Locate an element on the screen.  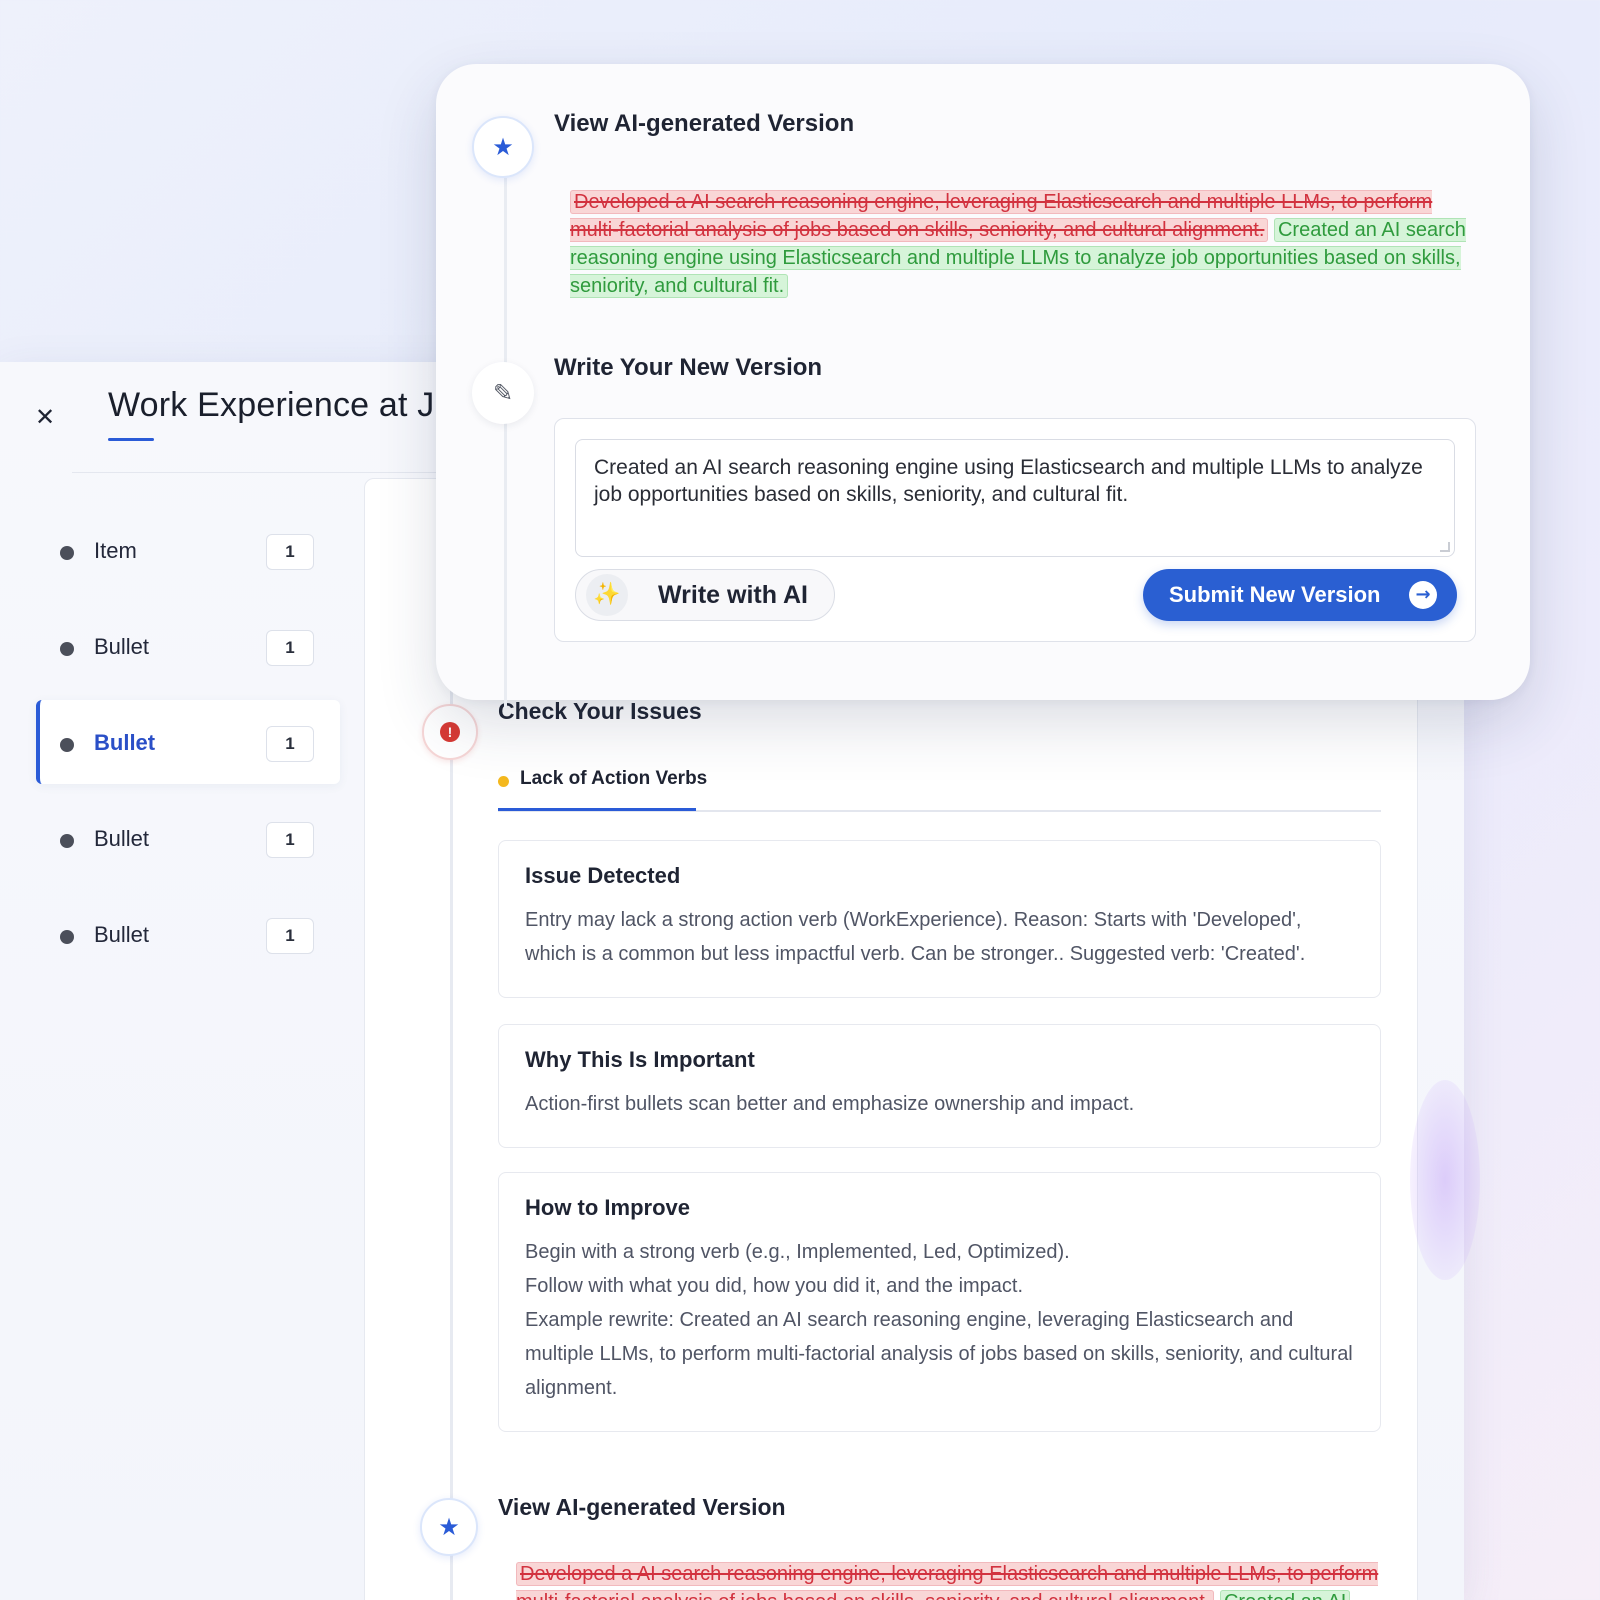
magic-wand-icon: ✨ is located at coordinates (607, 595).